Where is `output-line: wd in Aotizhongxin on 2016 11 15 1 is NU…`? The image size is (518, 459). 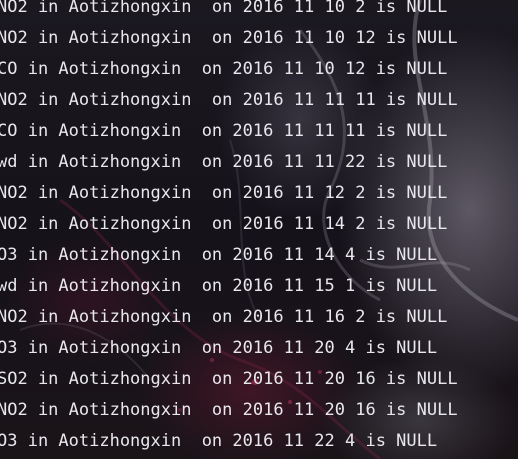
output-line: wd in Aotizhongxin on 2016 11 15 1 is NU… is located at coordinates (219, 286).